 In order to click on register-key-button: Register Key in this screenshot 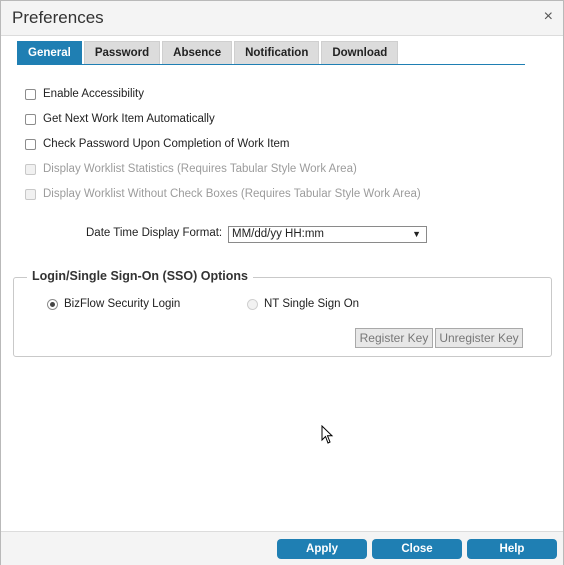, I will do `click(394, 338)`.